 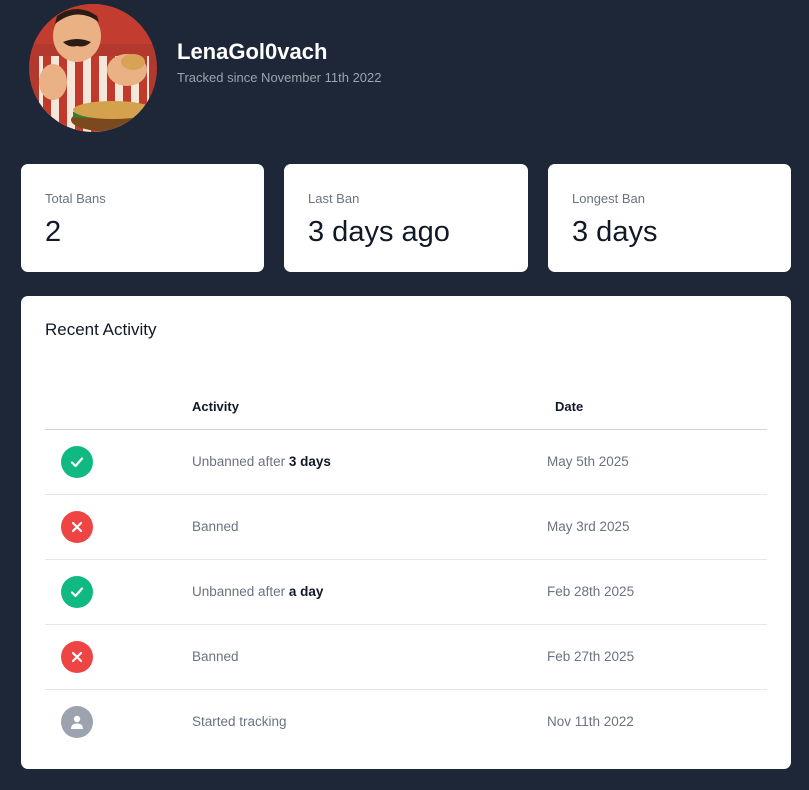 I want to click on tracked-since: Tracked since November 11th 2022, so click(x=279, y=77).